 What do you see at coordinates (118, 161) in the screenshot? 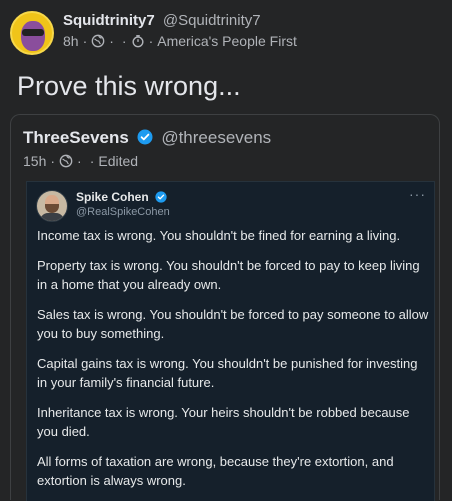
I see `edited-label: Edited` at bounding box center [118, 161].